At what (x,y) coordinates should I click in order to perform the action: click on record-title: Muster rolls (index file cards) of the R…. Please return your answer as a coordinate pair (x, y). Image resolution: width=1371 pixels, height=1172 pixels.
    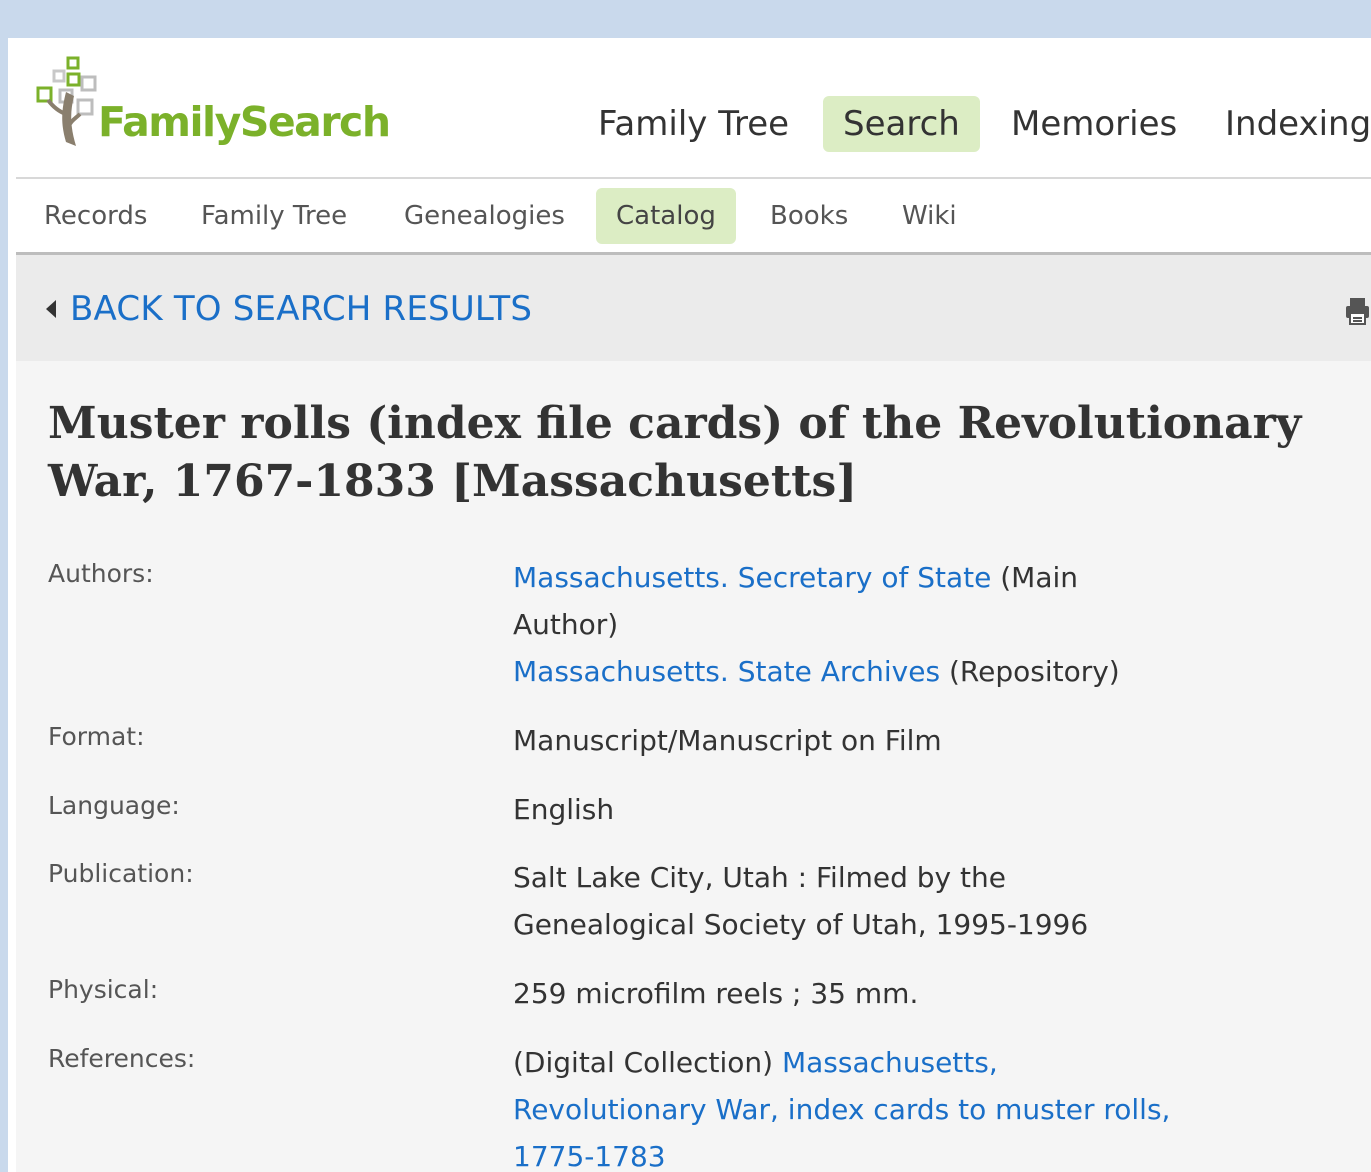
    Looking at the image, I should click on (675, 452).